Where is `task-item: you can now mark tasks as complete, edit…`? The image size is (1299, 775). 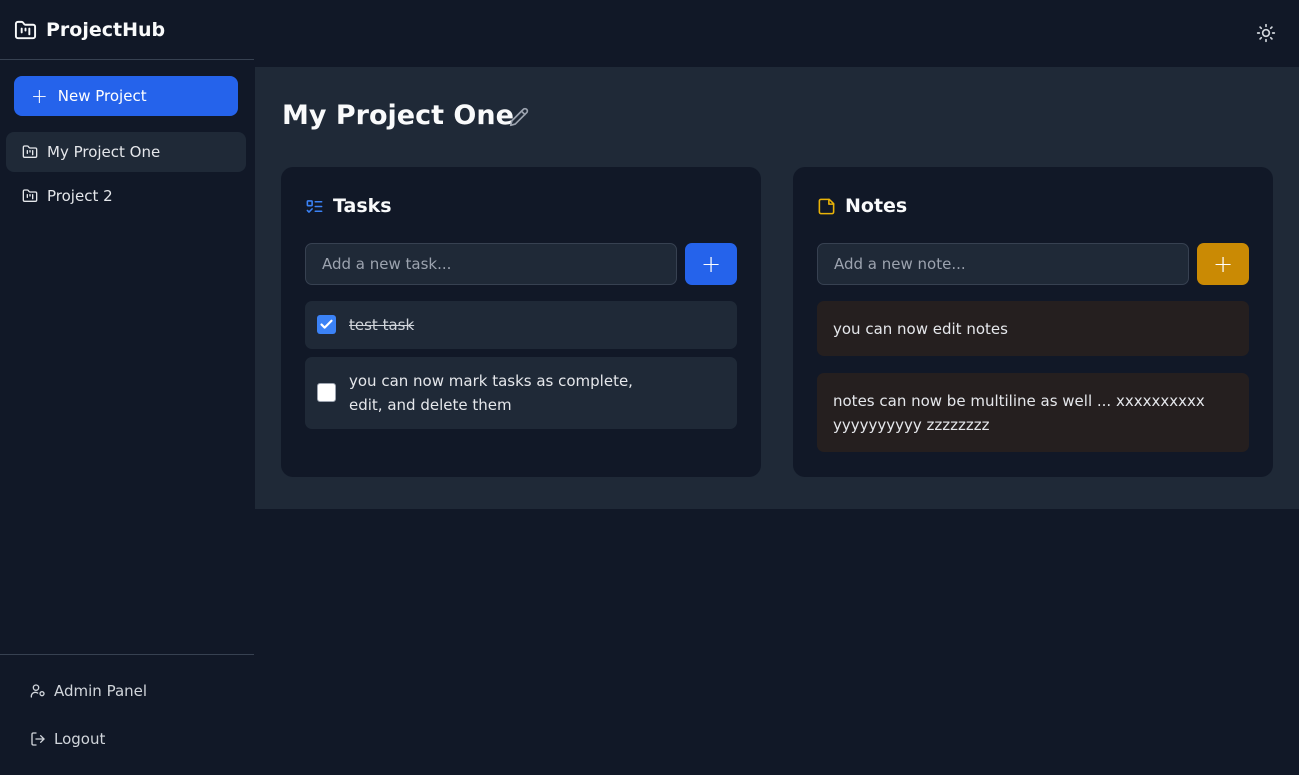
task-item: you can now mark tasks as complete, edit… is located at coordinates (521, 393).